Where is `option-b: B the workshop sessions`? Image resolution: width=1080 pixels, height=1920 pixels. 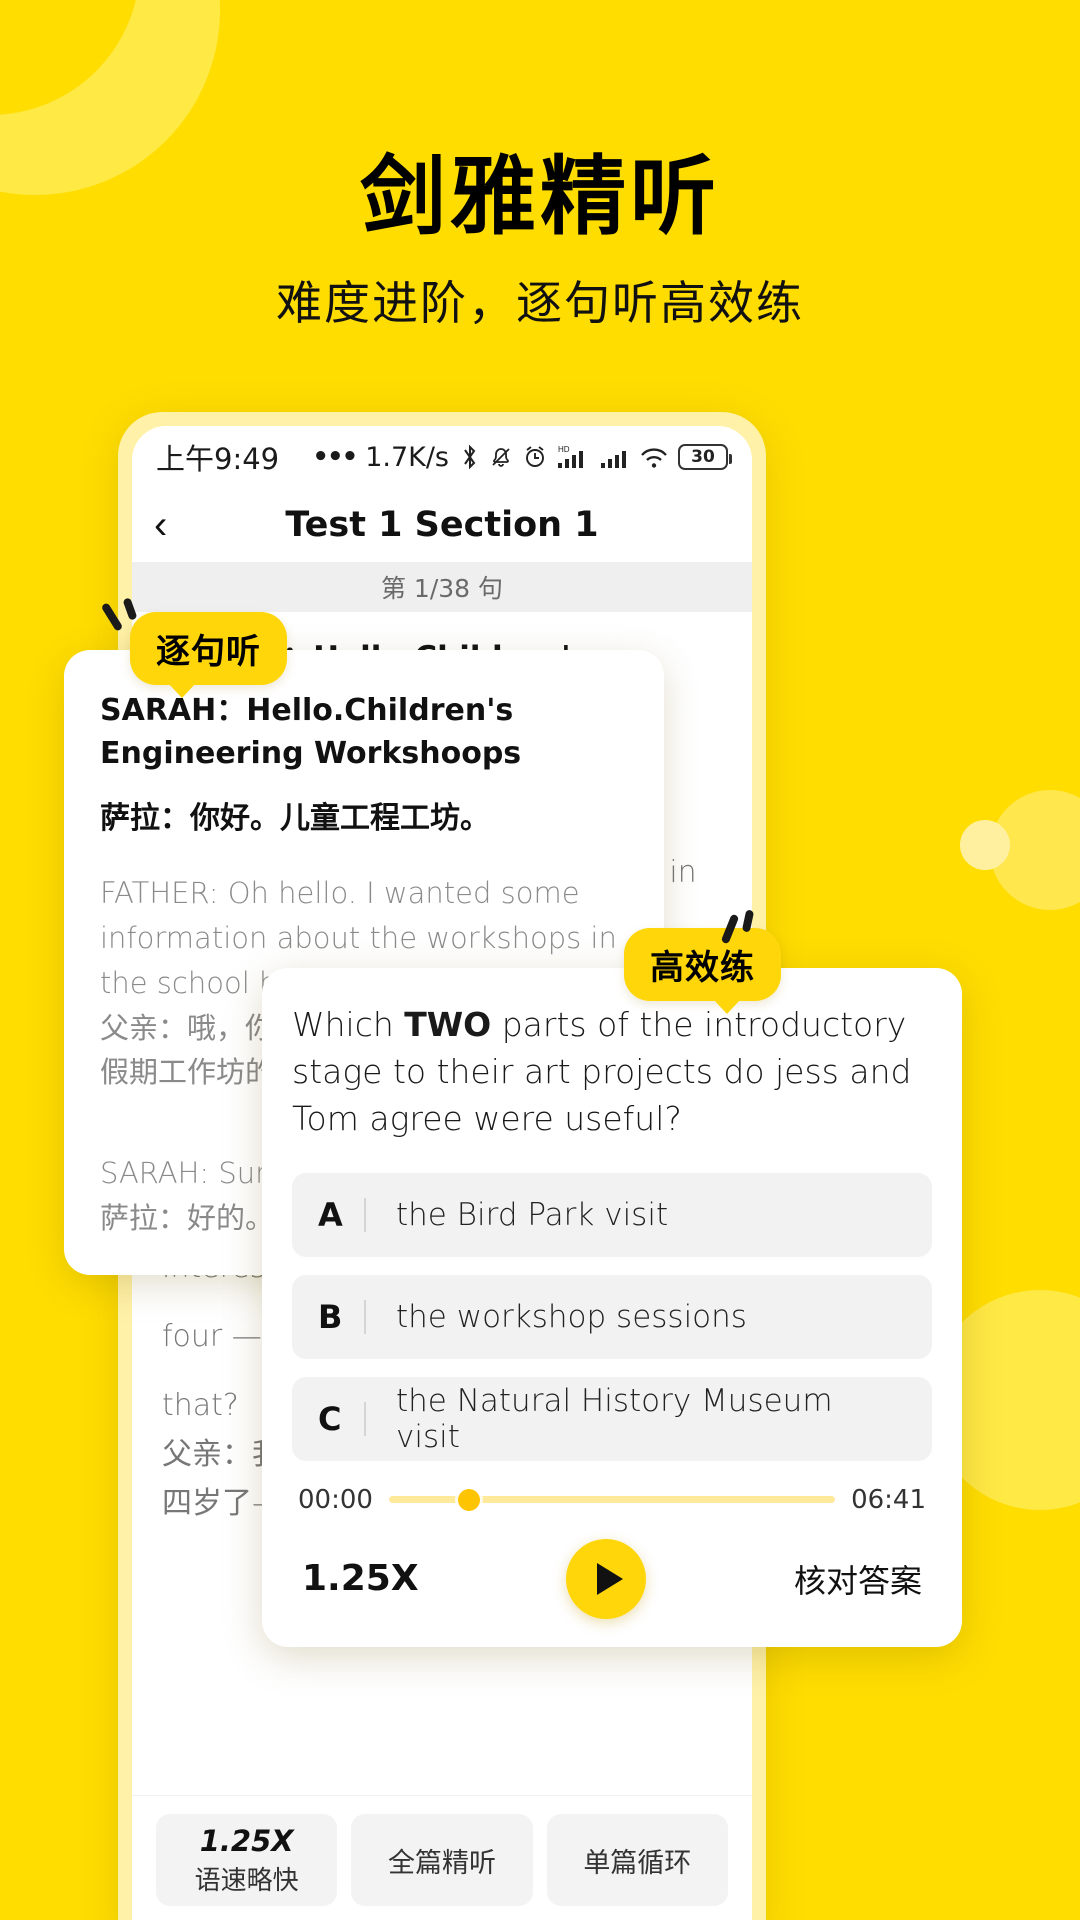
option-b: B the workshop sessions is located at coordinates (612, 1316).